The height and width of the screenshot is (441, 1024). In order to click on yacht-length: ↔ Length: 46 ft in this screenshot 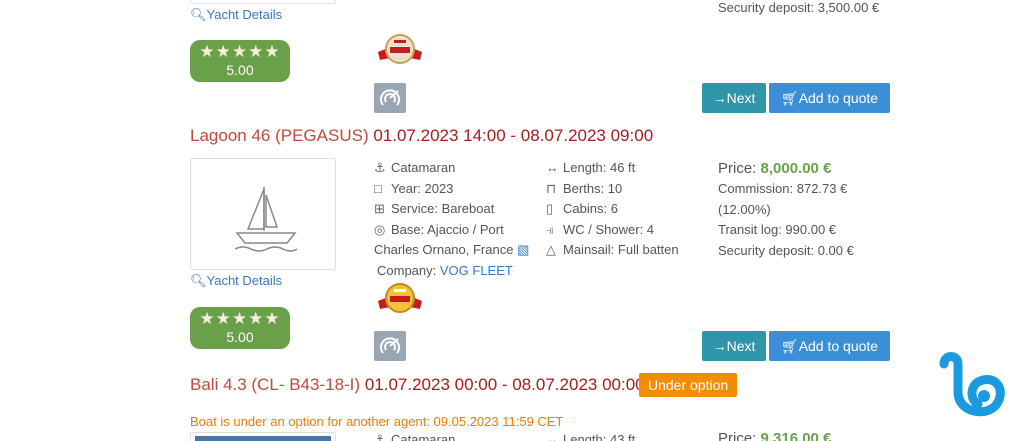, I will do `click(612, 168)`.